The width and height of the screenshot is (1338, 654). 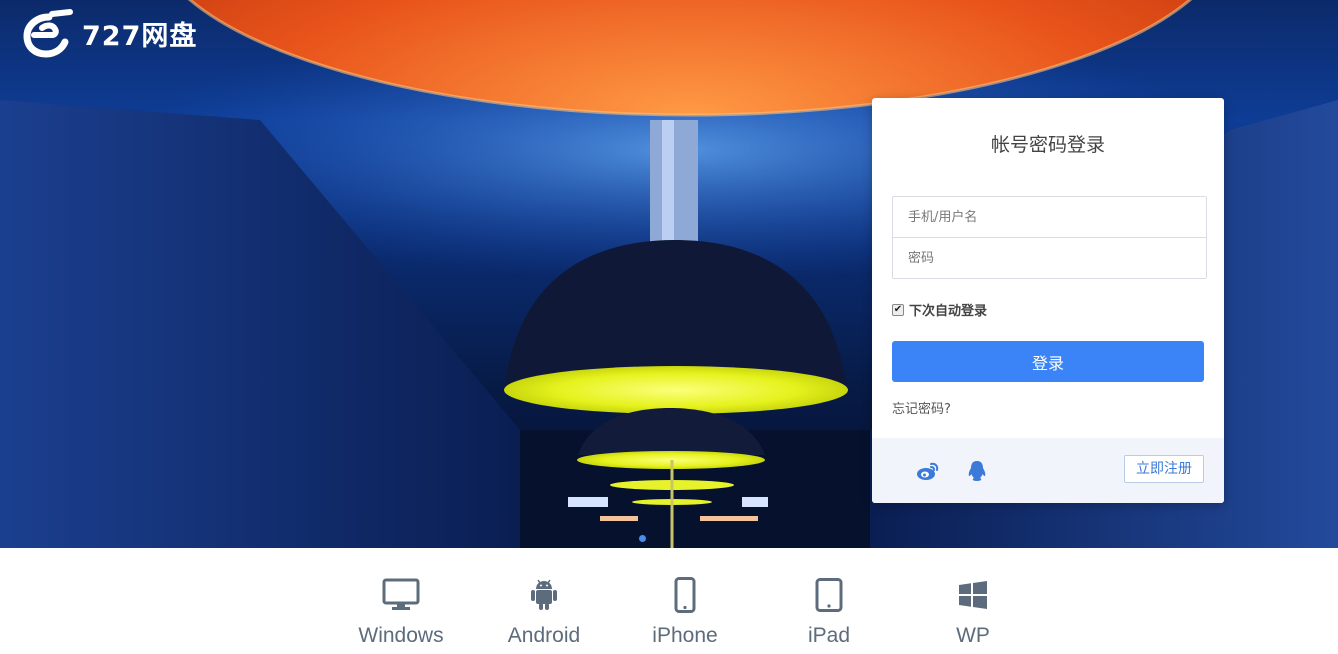 What do you see at coordinates (977, 471) in the screenshot?
I see `qq-icon` at bounding box center [977, 471].